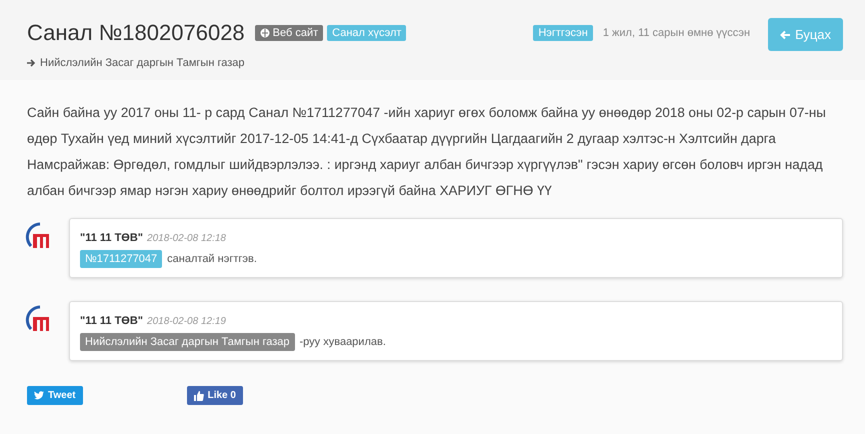  I want to click on comment-date: 2018-02-08 12:18, so click(186, 238).